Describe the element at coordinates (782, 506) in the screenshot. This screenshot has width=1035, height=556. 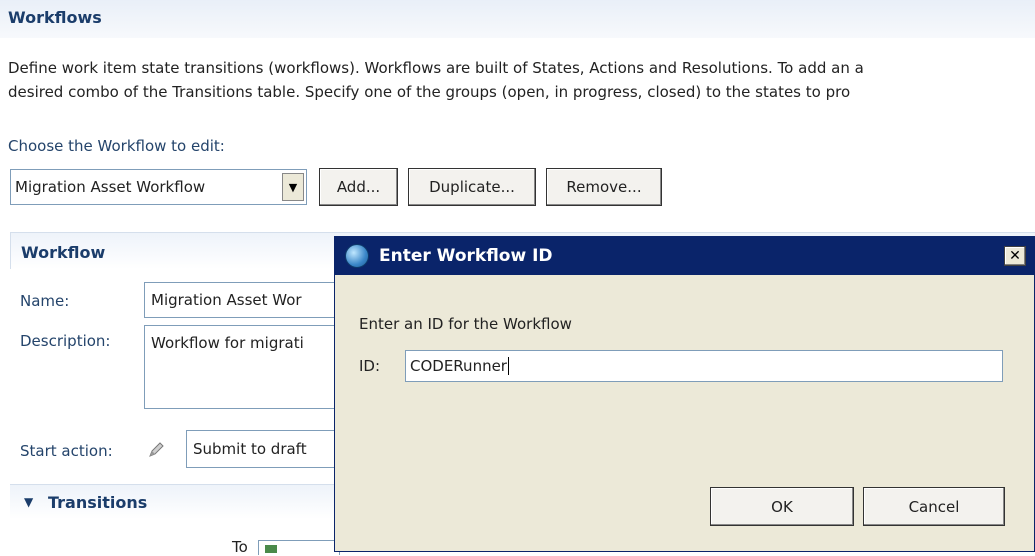
I see `ok-button: OK` at that location.